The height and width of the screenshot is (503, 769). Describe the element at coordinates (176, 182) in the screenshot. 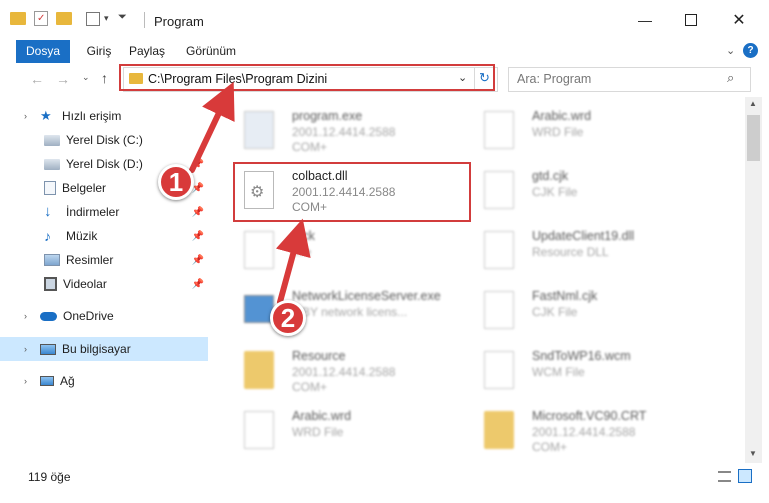

I see `annotation-badge-1: 1` at that location.